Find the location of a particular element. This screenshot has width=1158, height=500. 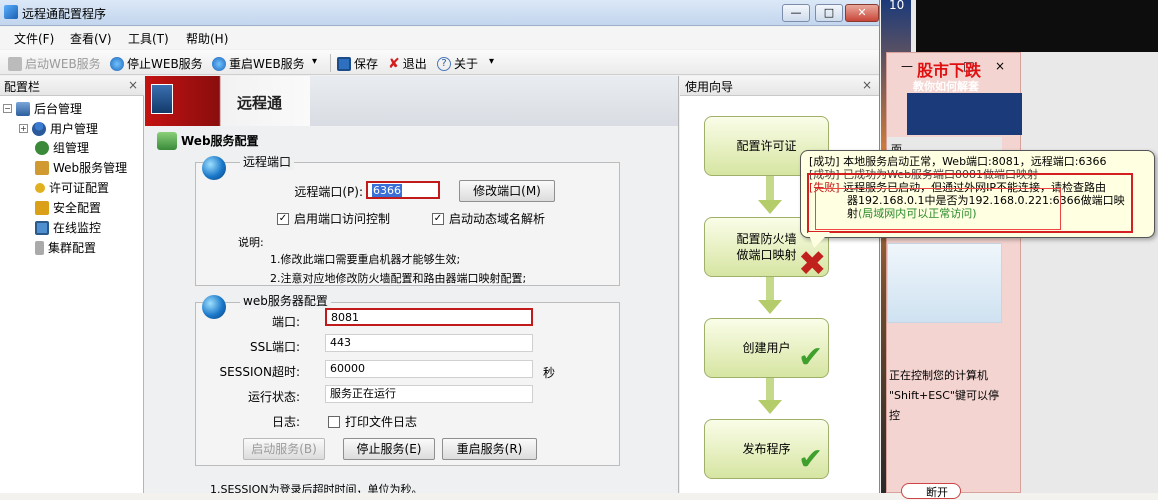

save-button: 保存 is located at coordinates (357, 63).